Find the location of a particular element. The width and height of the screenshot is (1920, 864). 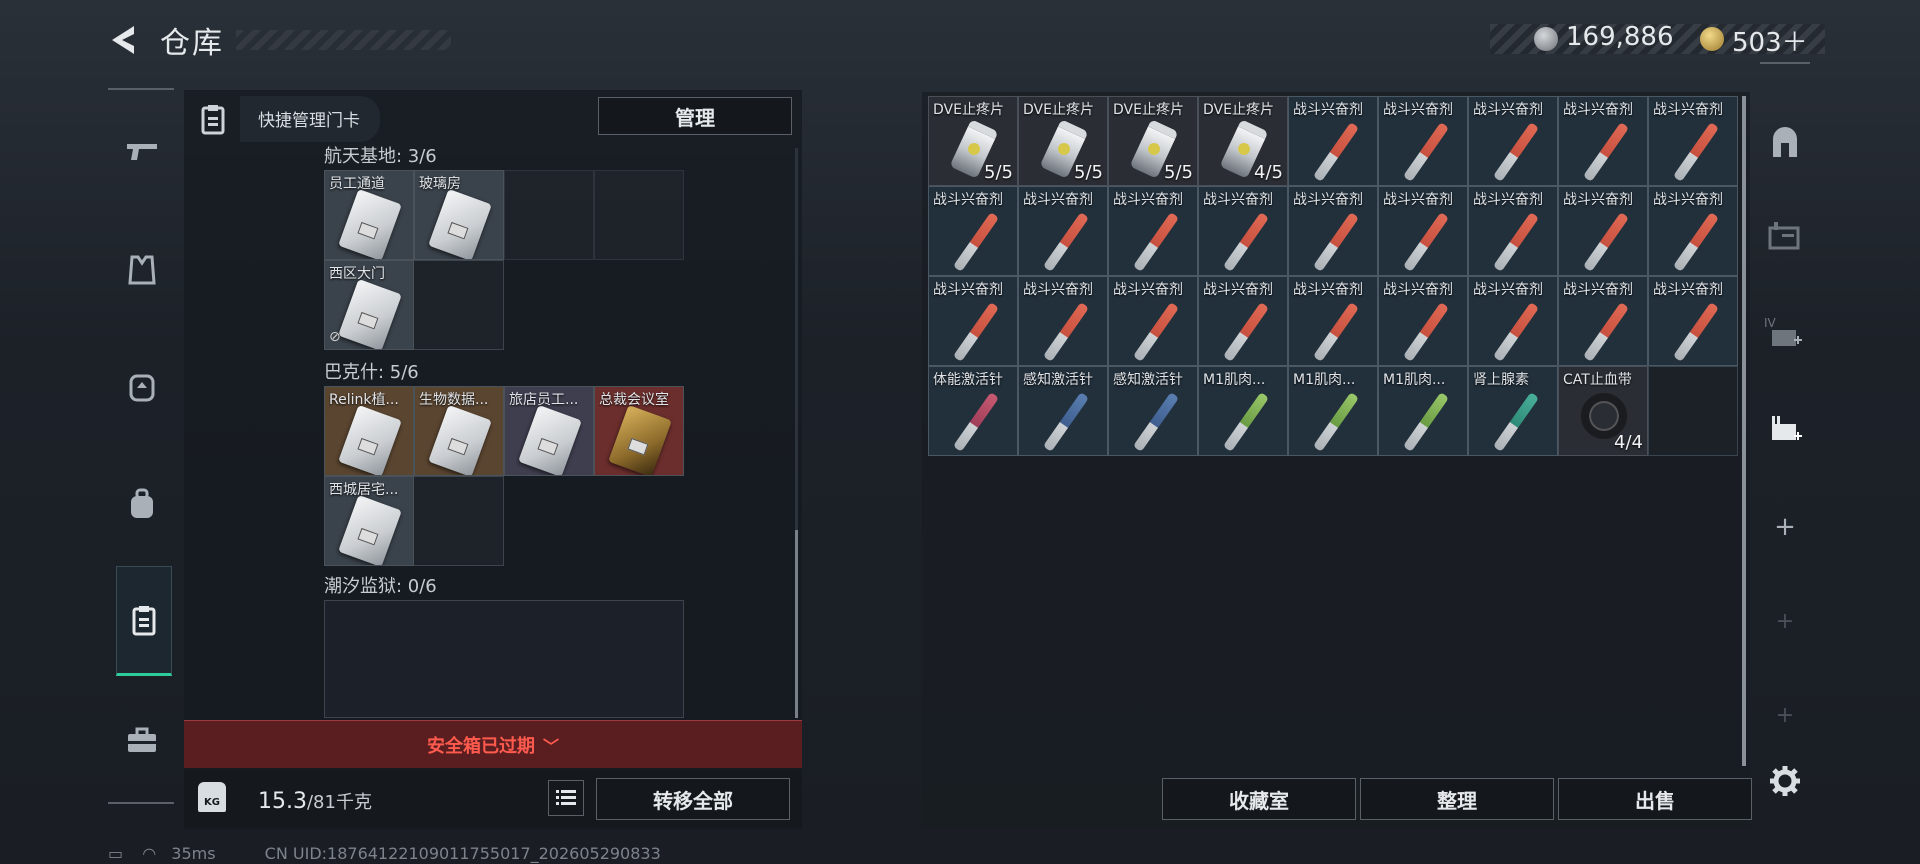

inventory-item: DVE止疼片 4/5 is located at coordinates (1243, 141).